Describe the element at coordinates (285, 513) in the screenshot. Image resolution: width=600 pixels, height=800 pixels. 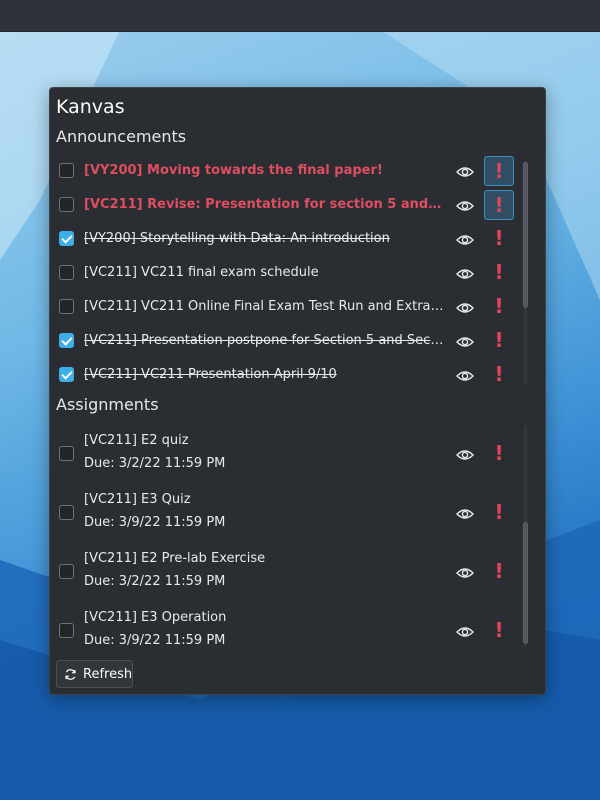
I see `assignment-row: [VC211] E3 Quiz Due: 3/9/22 11:59 PM!` at that location.